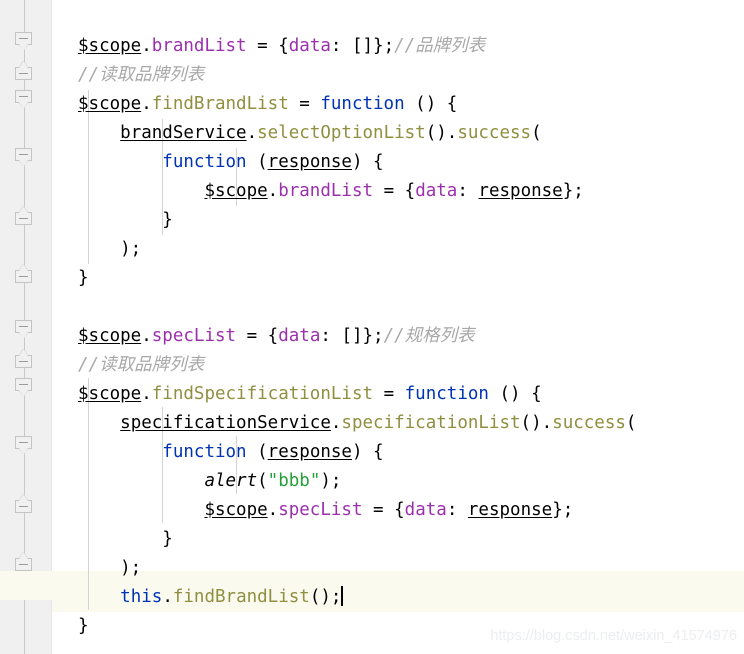  I want to click on token-selectoptionlist: selectOptionList, so click(341, 133).